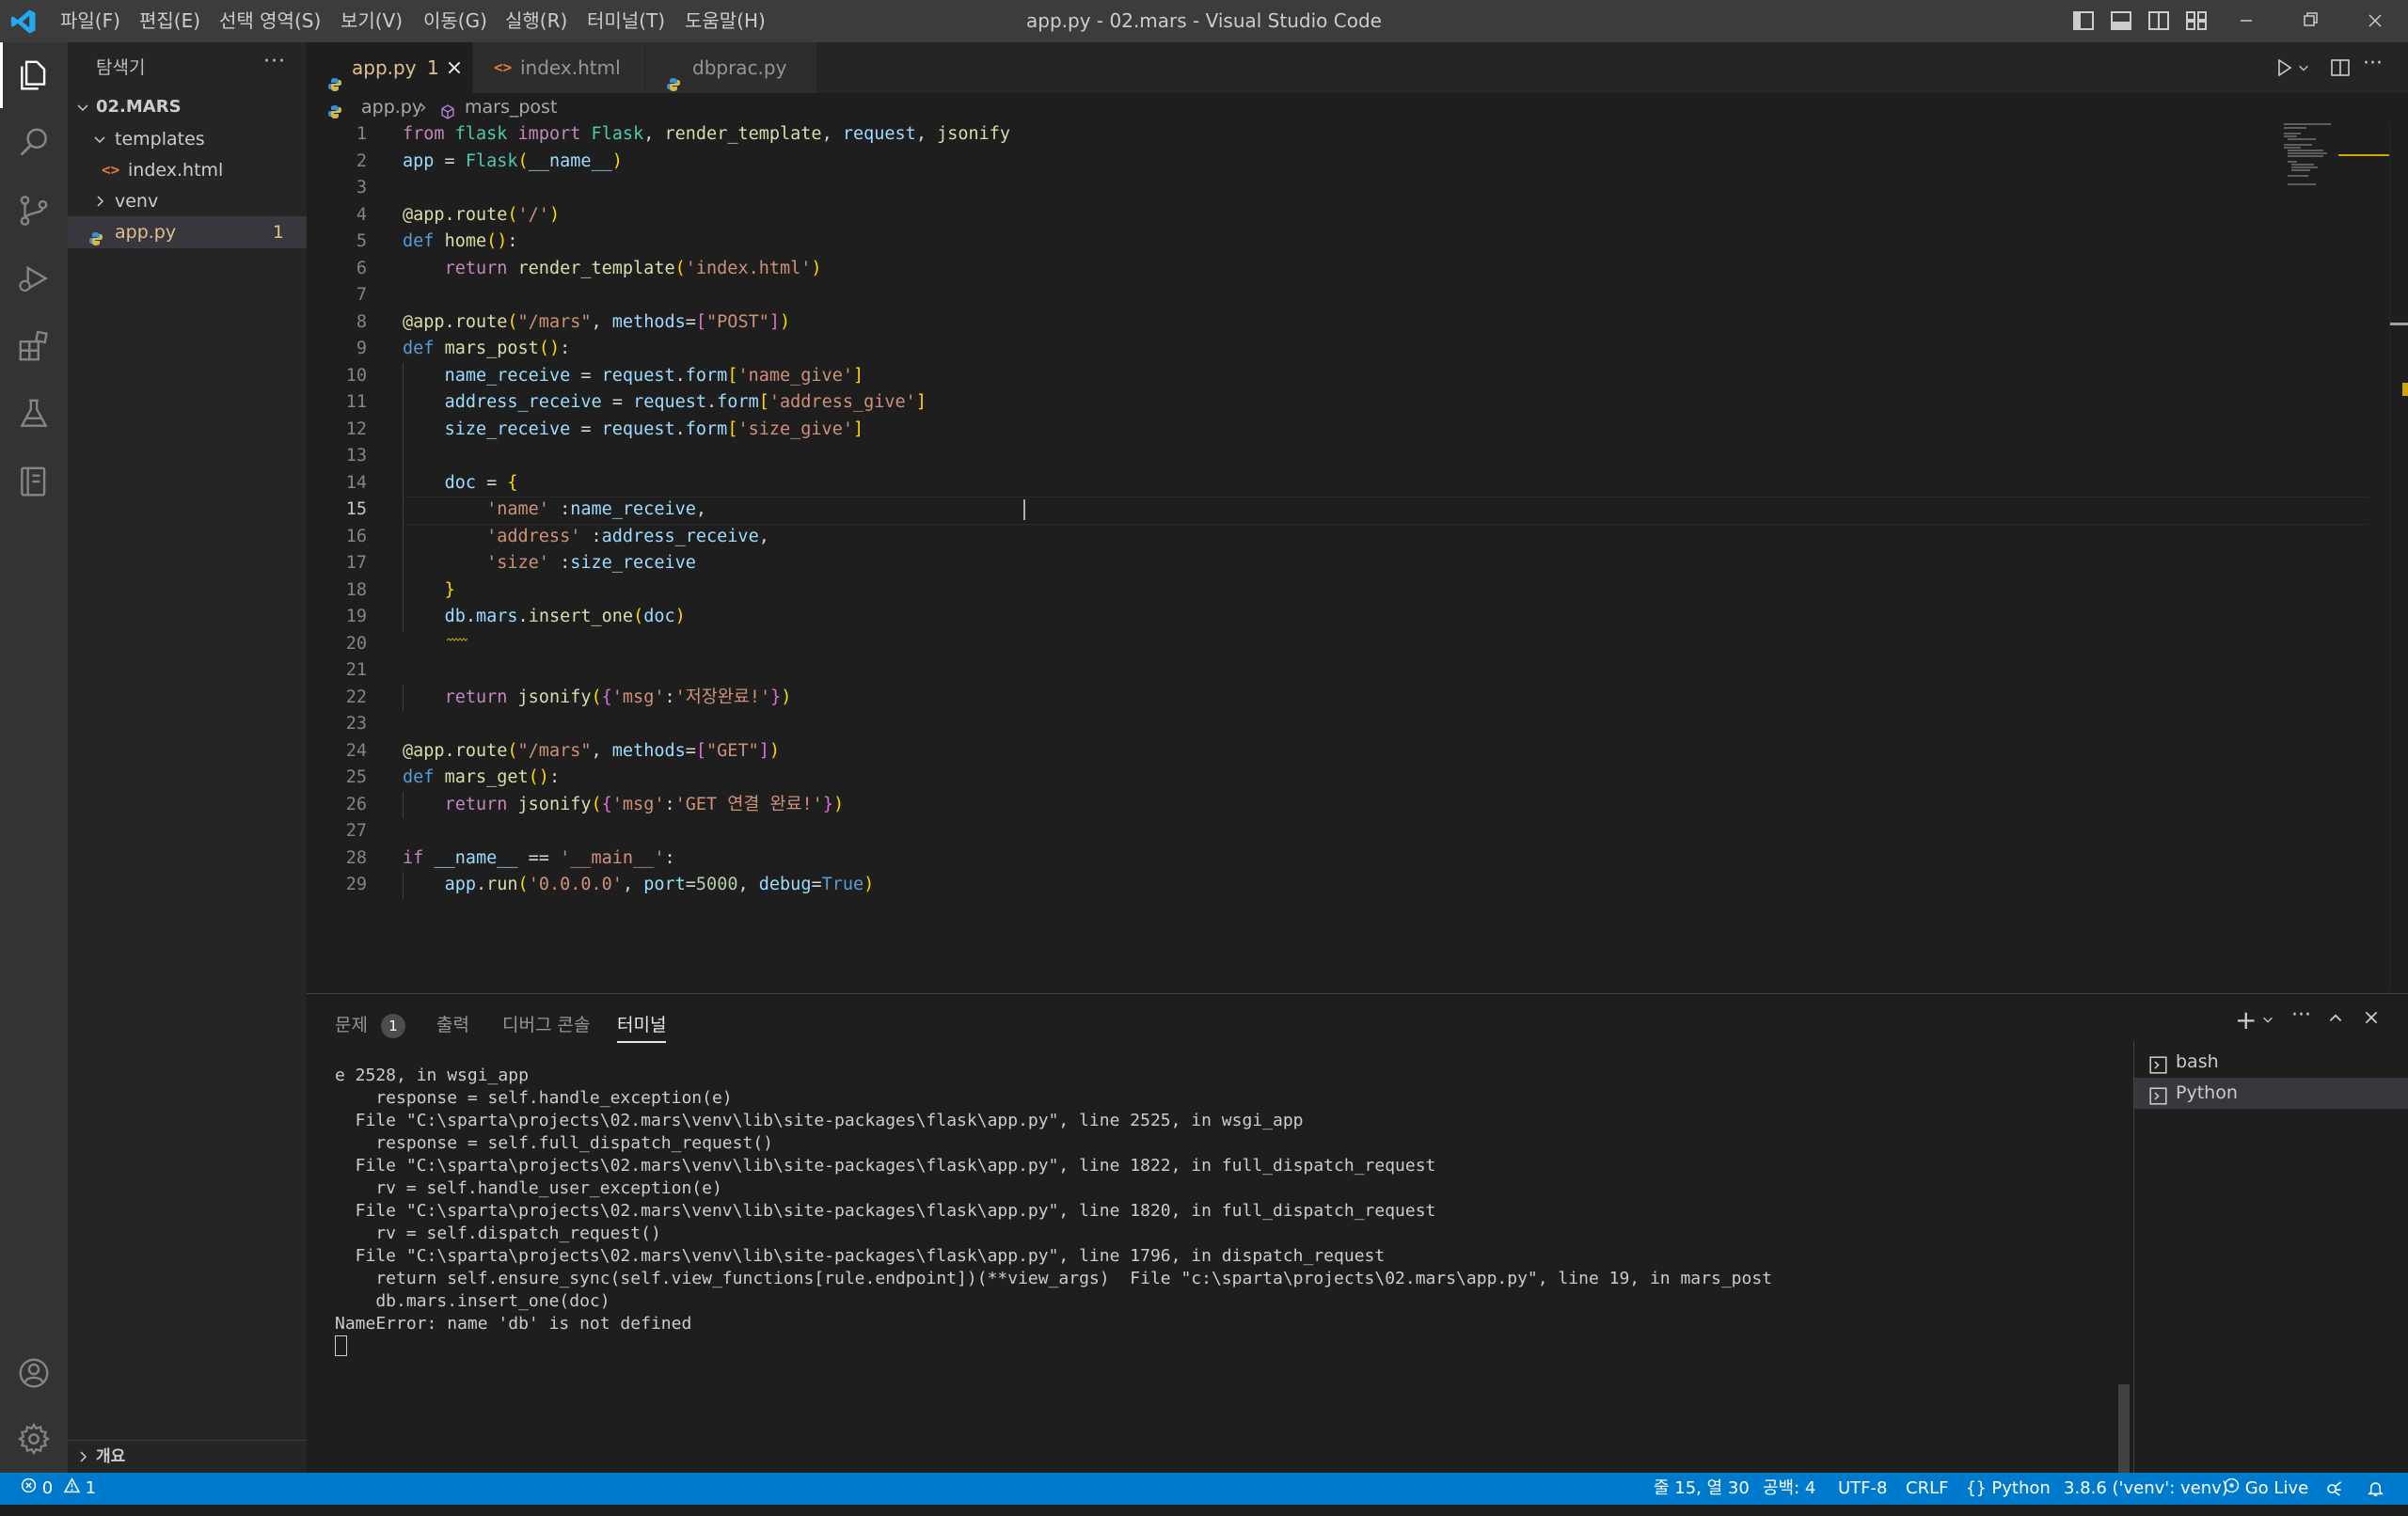  What do you see at coordinates (34, 414) in the screenshot?
I see `testing-icon` at bounding box center [34, 414].